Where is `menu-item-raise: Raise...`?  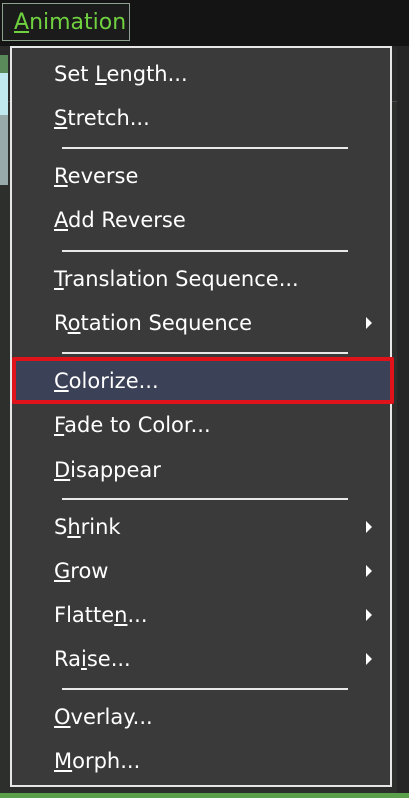
menu-item-raise: Raise... is located at coordinates (201, 659).